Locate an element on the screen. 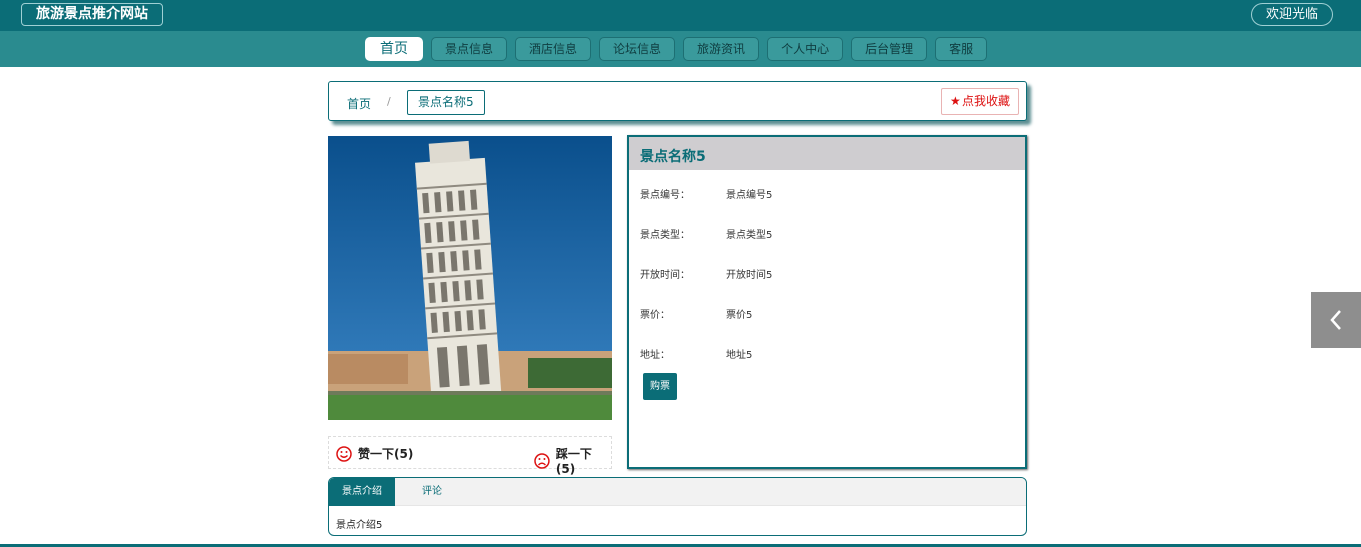  like-button: 赞一下(5) is located at coordinates (374, 453).